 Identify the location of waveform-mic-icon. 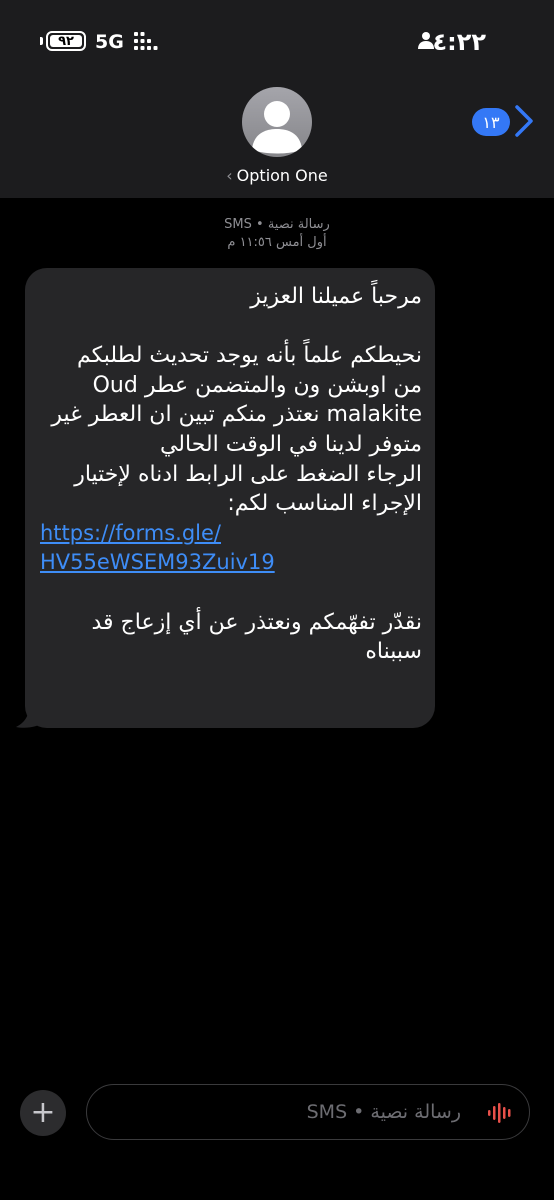
(501, 1113).